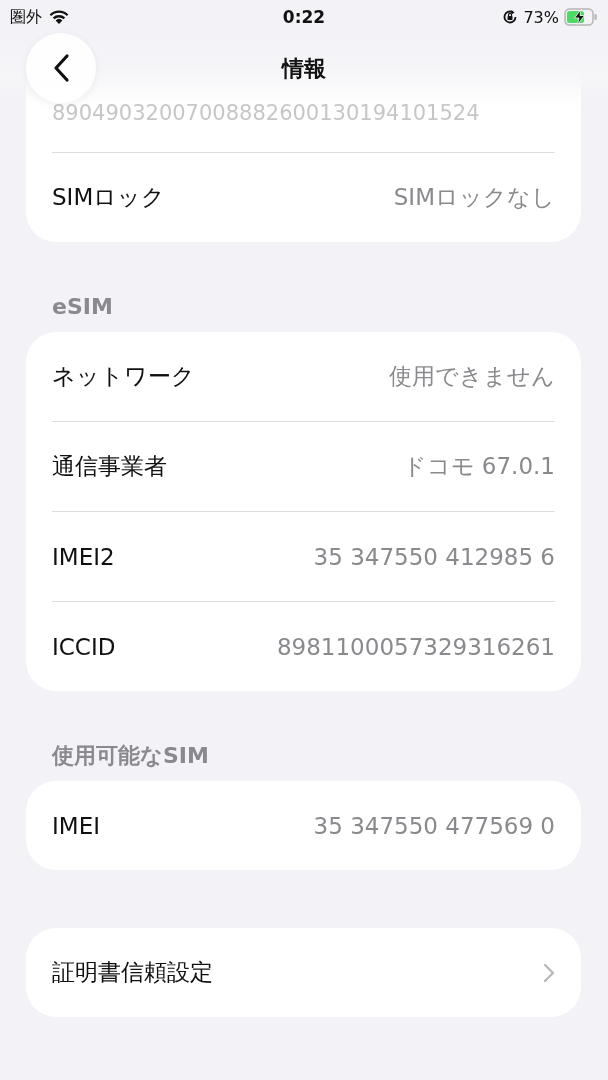  I want to click on page-title: 情報, so click(304, 69).